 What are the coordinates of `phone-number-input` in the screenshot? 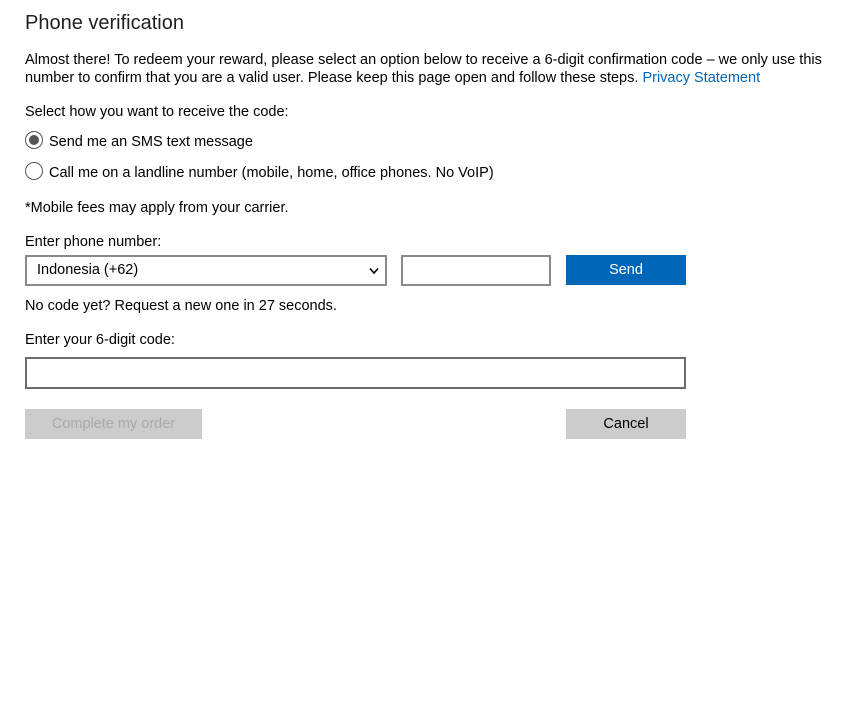 It's located at (476, 270).